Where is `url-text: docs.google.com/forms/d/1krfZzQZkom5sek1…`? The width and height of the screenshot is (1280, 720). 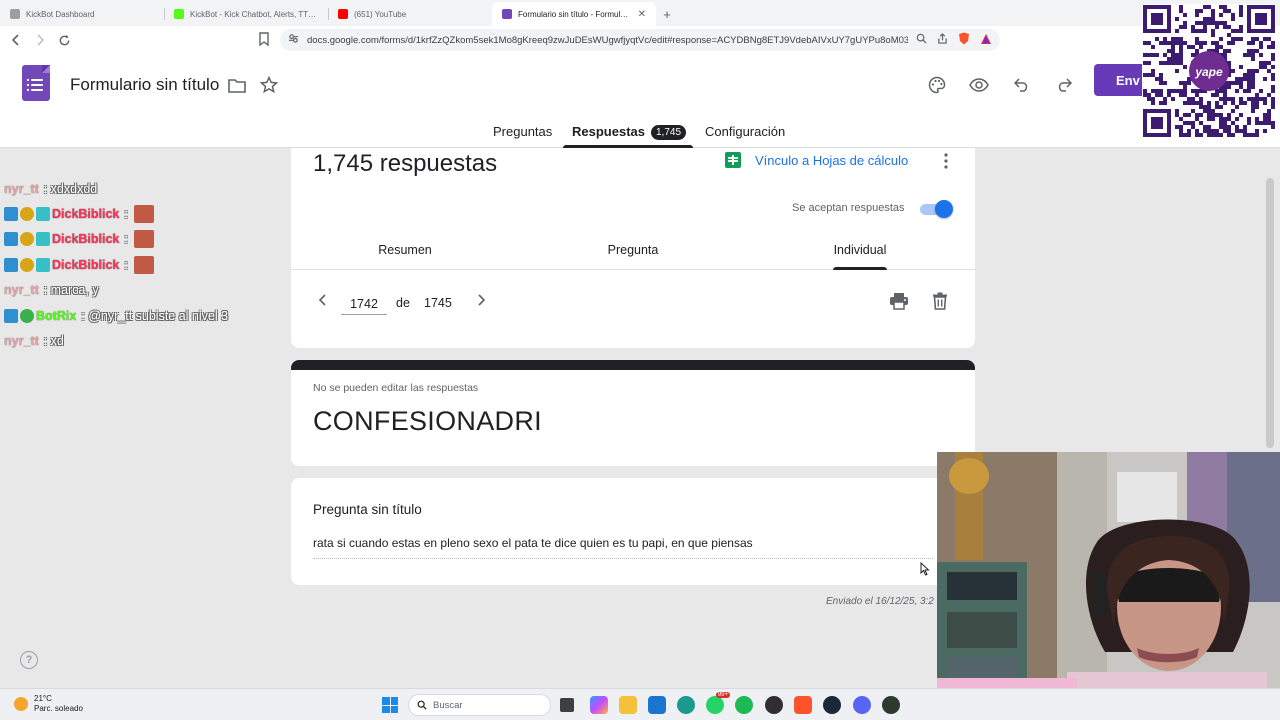 url-text: docs.google.com/forms/d/1krfZzQZkom5sek1… is located at coordinates (607, 40).